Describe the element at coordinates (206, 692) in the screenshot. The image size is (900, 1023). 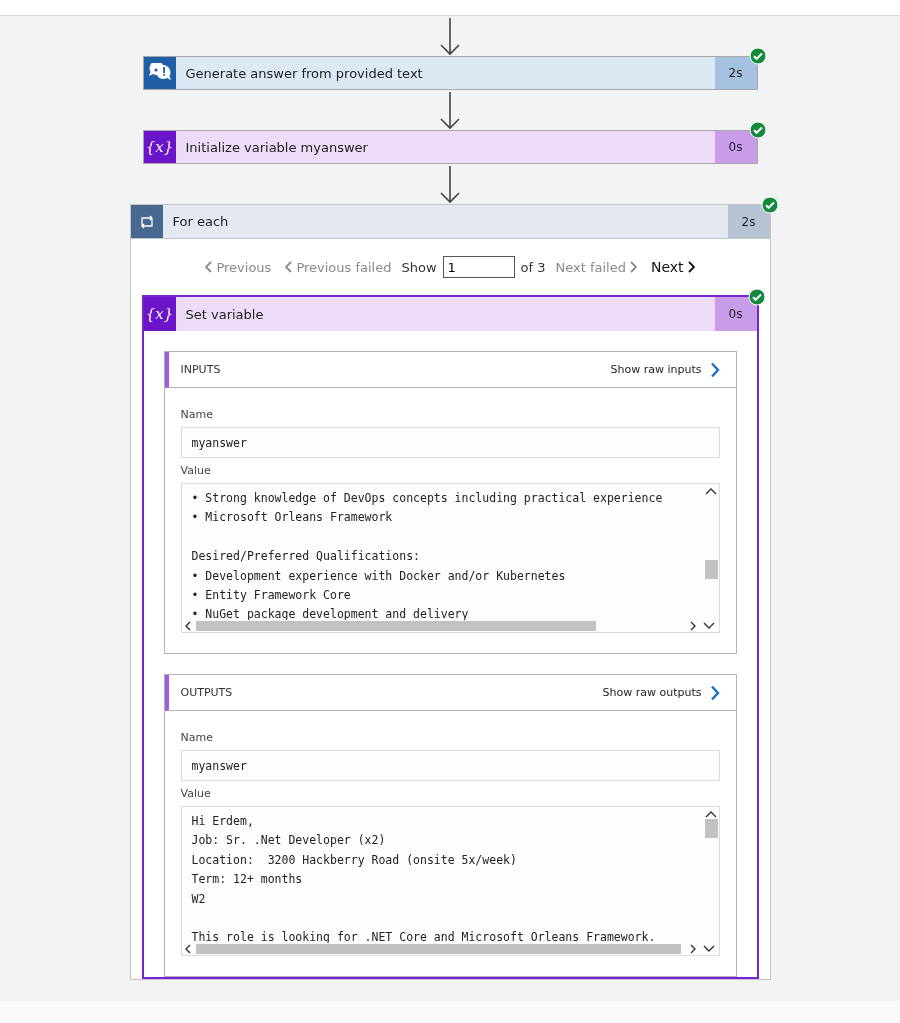
I see `section-title: OUTPUTS` at that location.